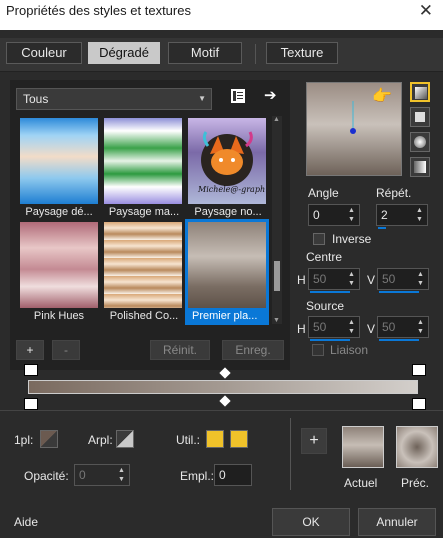  What do you see at coordinates (124, 53) in the screenshot?
I see `tab-degrade: Dégradé` at bounding box center [124, 53].